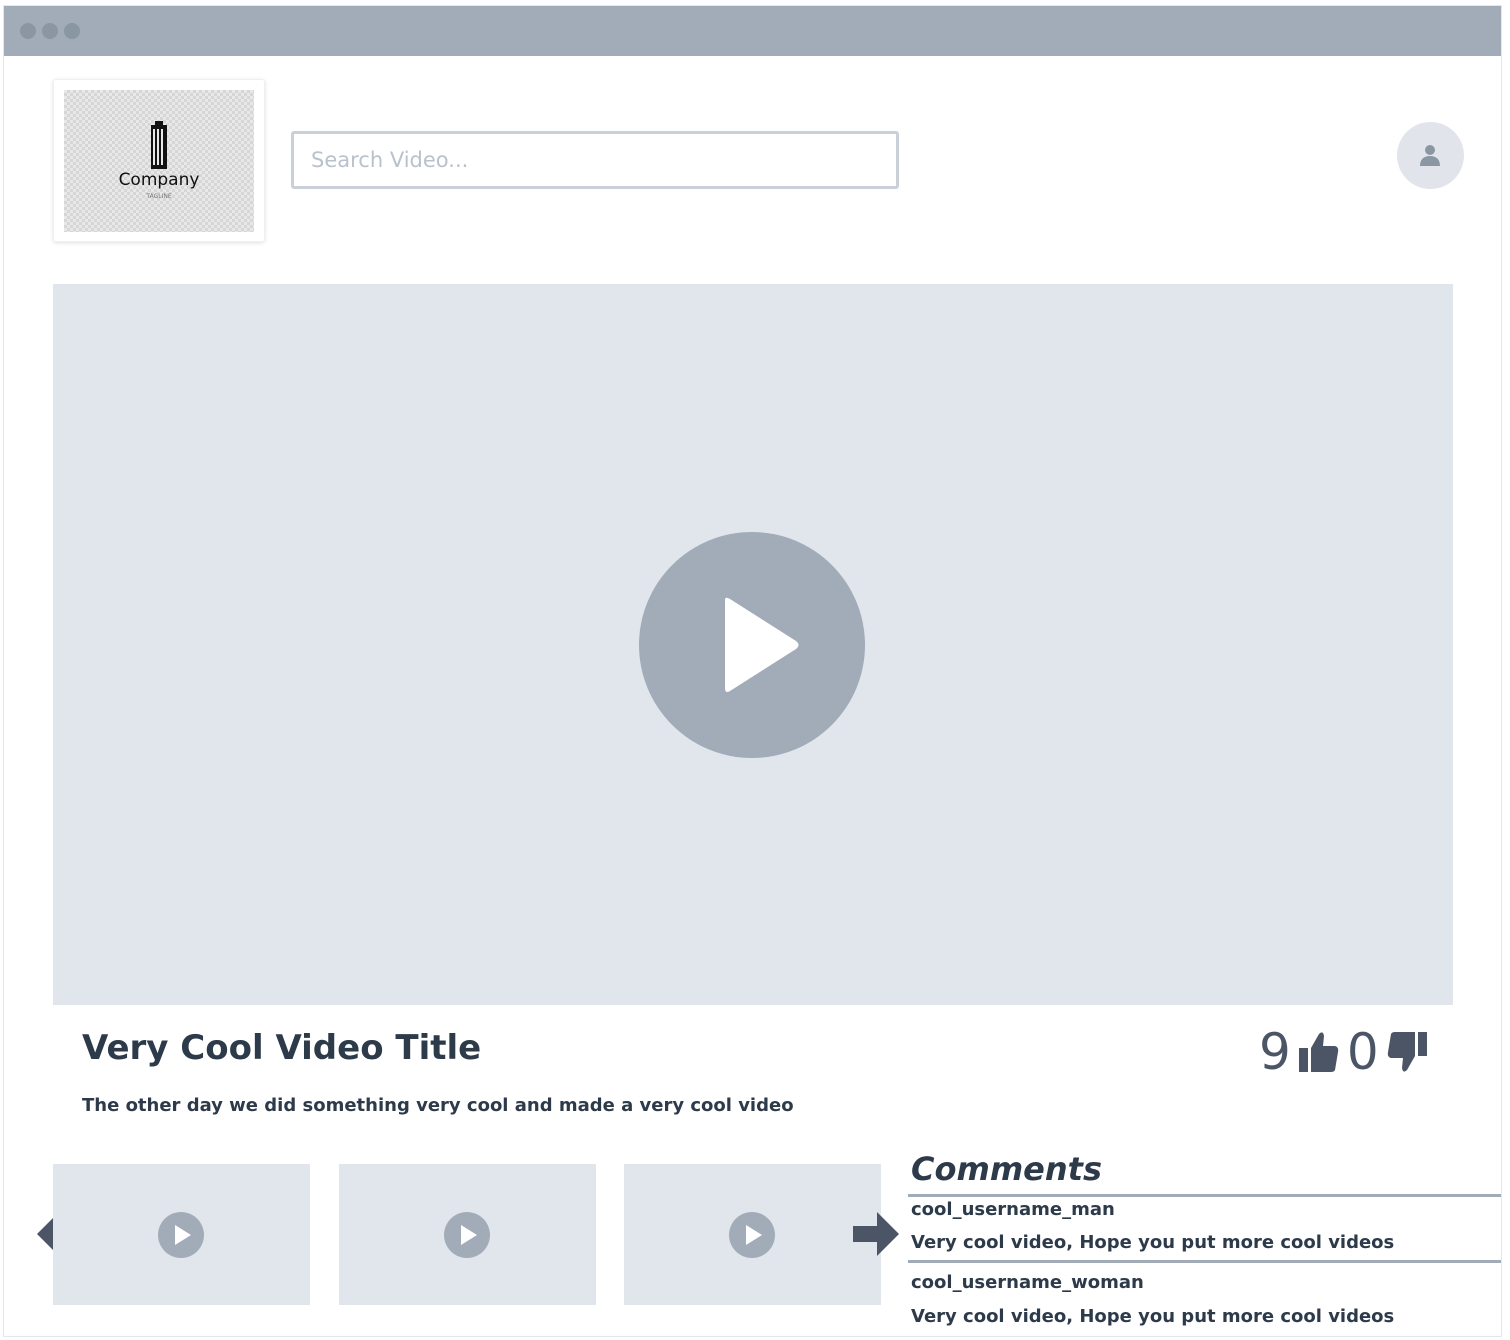 This screenshot has width=1510, height=1340. What do you see at coordinates (595, 160) in the screenshot?
I see `search-input` at bounding box center [595, 160].